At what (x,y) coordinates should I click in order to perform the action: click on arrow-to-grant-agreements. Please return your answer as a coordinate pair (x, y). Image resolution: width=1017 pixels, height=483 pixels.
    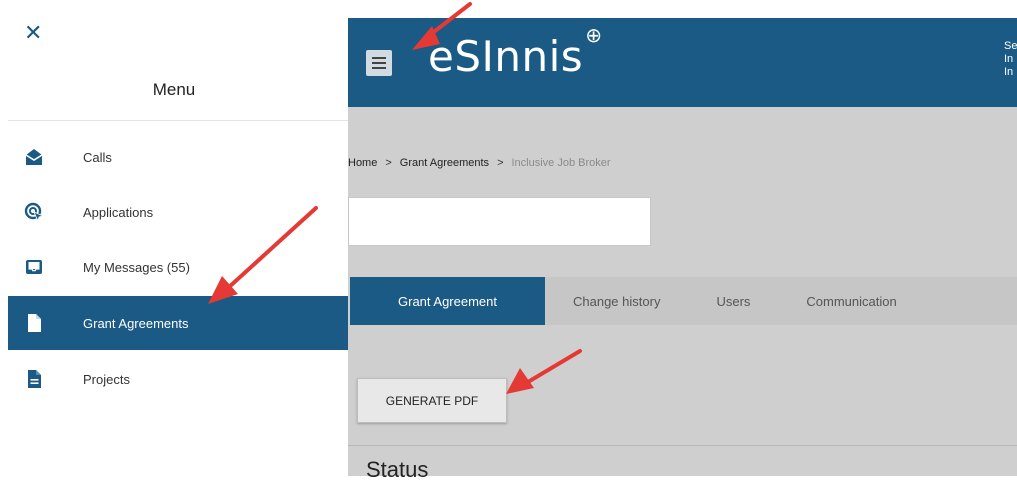
    Looking at the image, I should click on (272, 248).